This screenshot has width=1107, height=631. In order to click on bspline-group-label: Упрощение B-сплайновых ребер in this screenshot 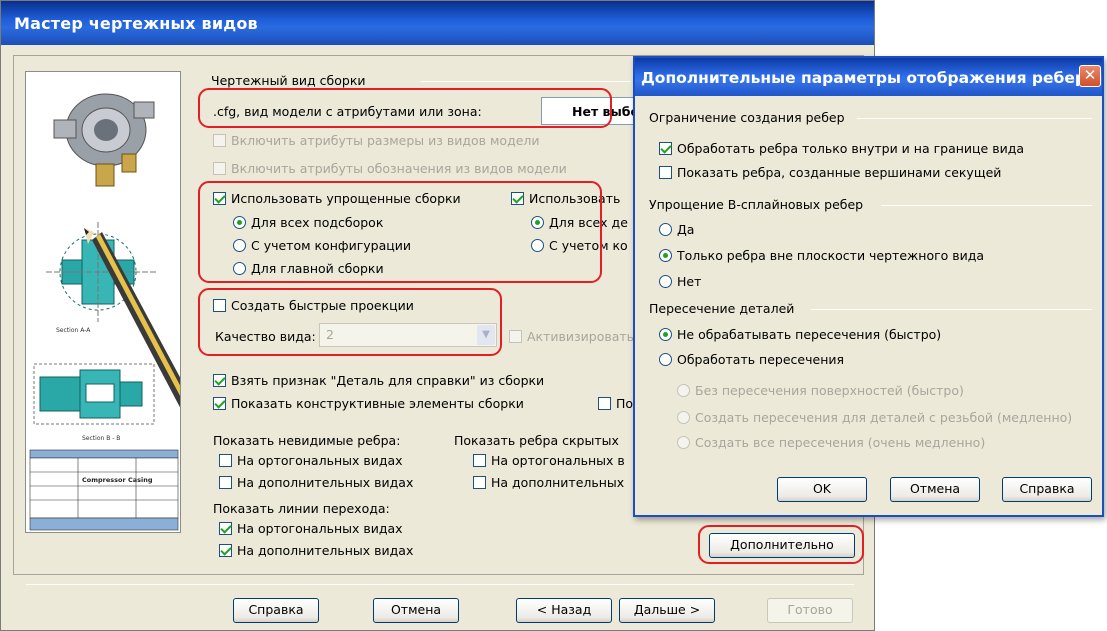, I will do `click(756, 204)`.